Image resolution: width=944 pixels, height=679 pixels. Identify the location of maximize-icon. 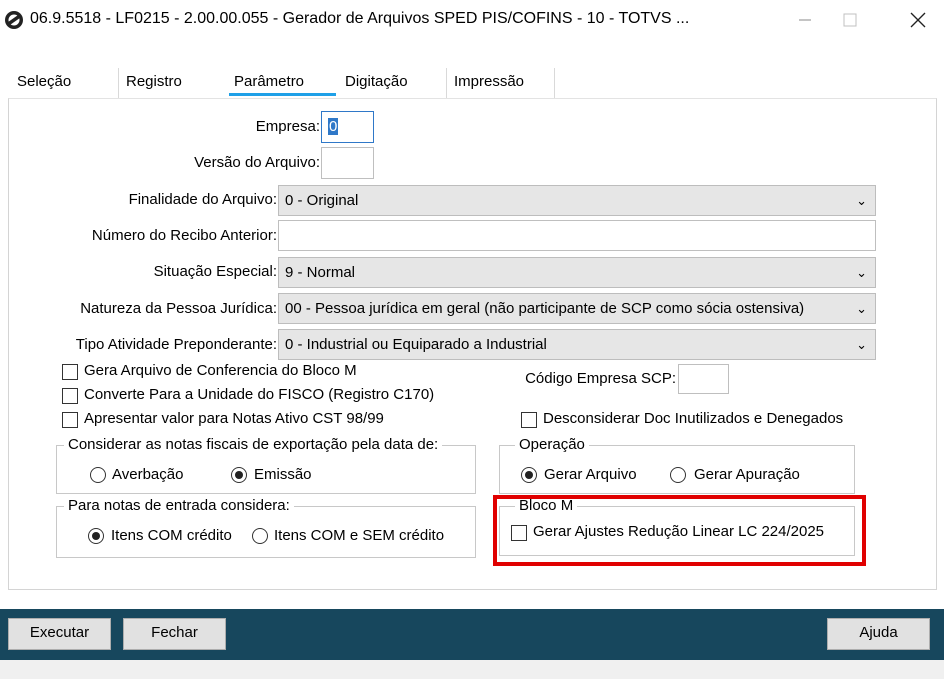
(850, 20).